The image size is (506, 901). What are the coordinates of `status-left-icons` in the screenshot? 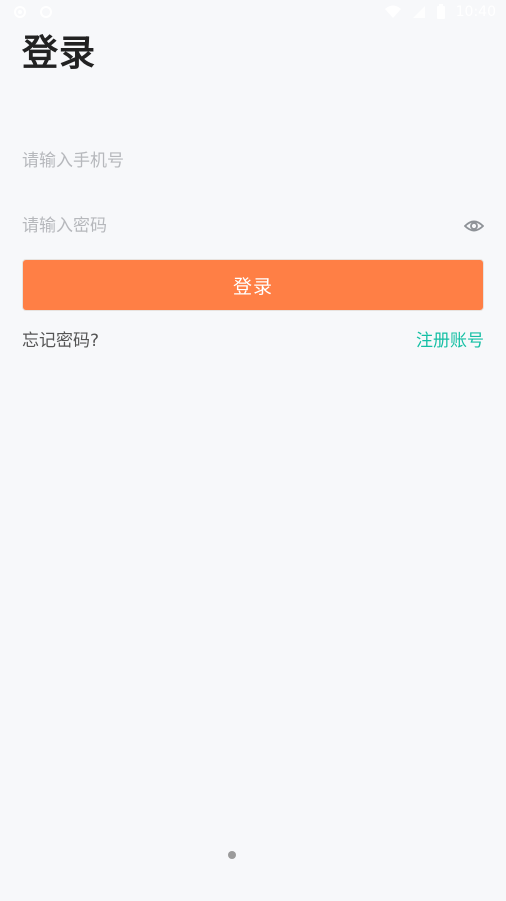 It's located at (33, 12).